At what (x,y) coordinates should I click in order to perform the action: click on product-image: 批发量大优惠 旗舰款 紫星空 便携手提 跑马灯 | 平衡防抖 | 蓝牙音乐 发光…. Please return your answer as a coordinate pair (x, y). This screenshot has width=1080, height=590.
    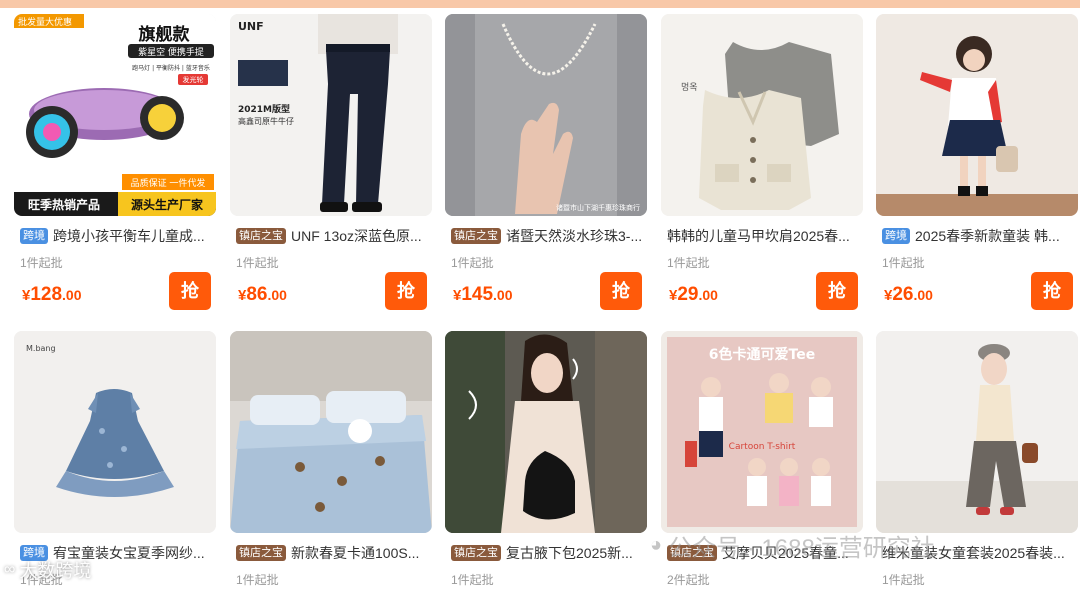
    Looking at the image, I should click on (115, 115).